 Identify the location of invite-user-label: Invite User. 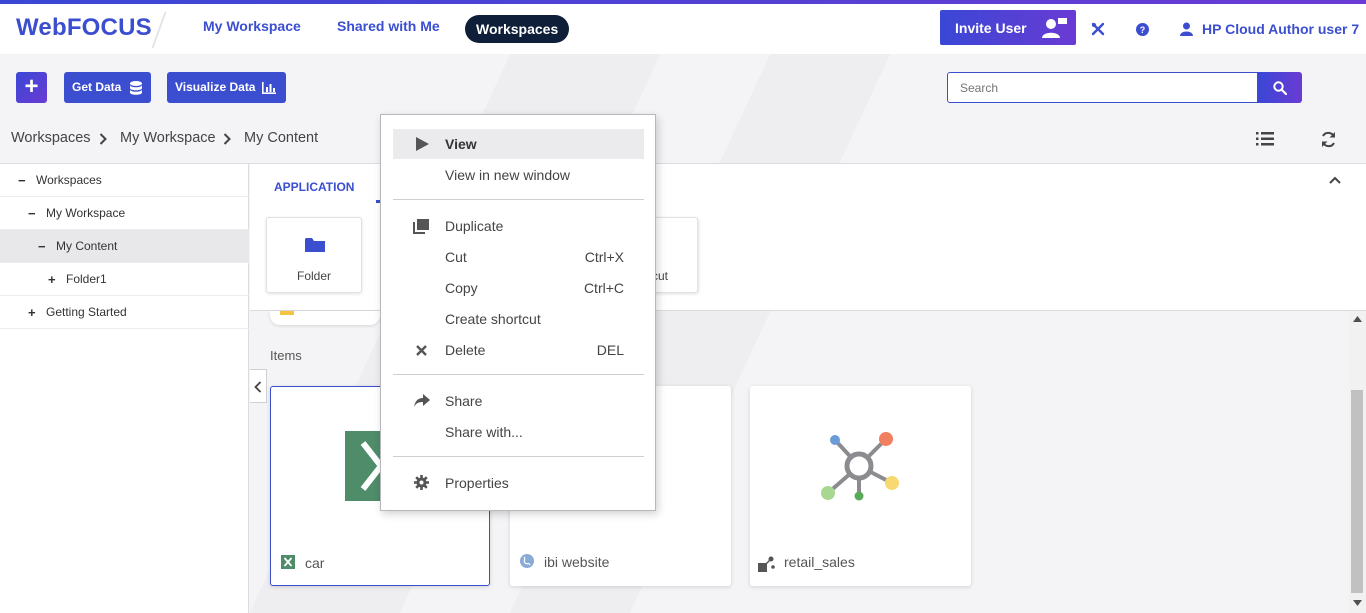
(991, 28).